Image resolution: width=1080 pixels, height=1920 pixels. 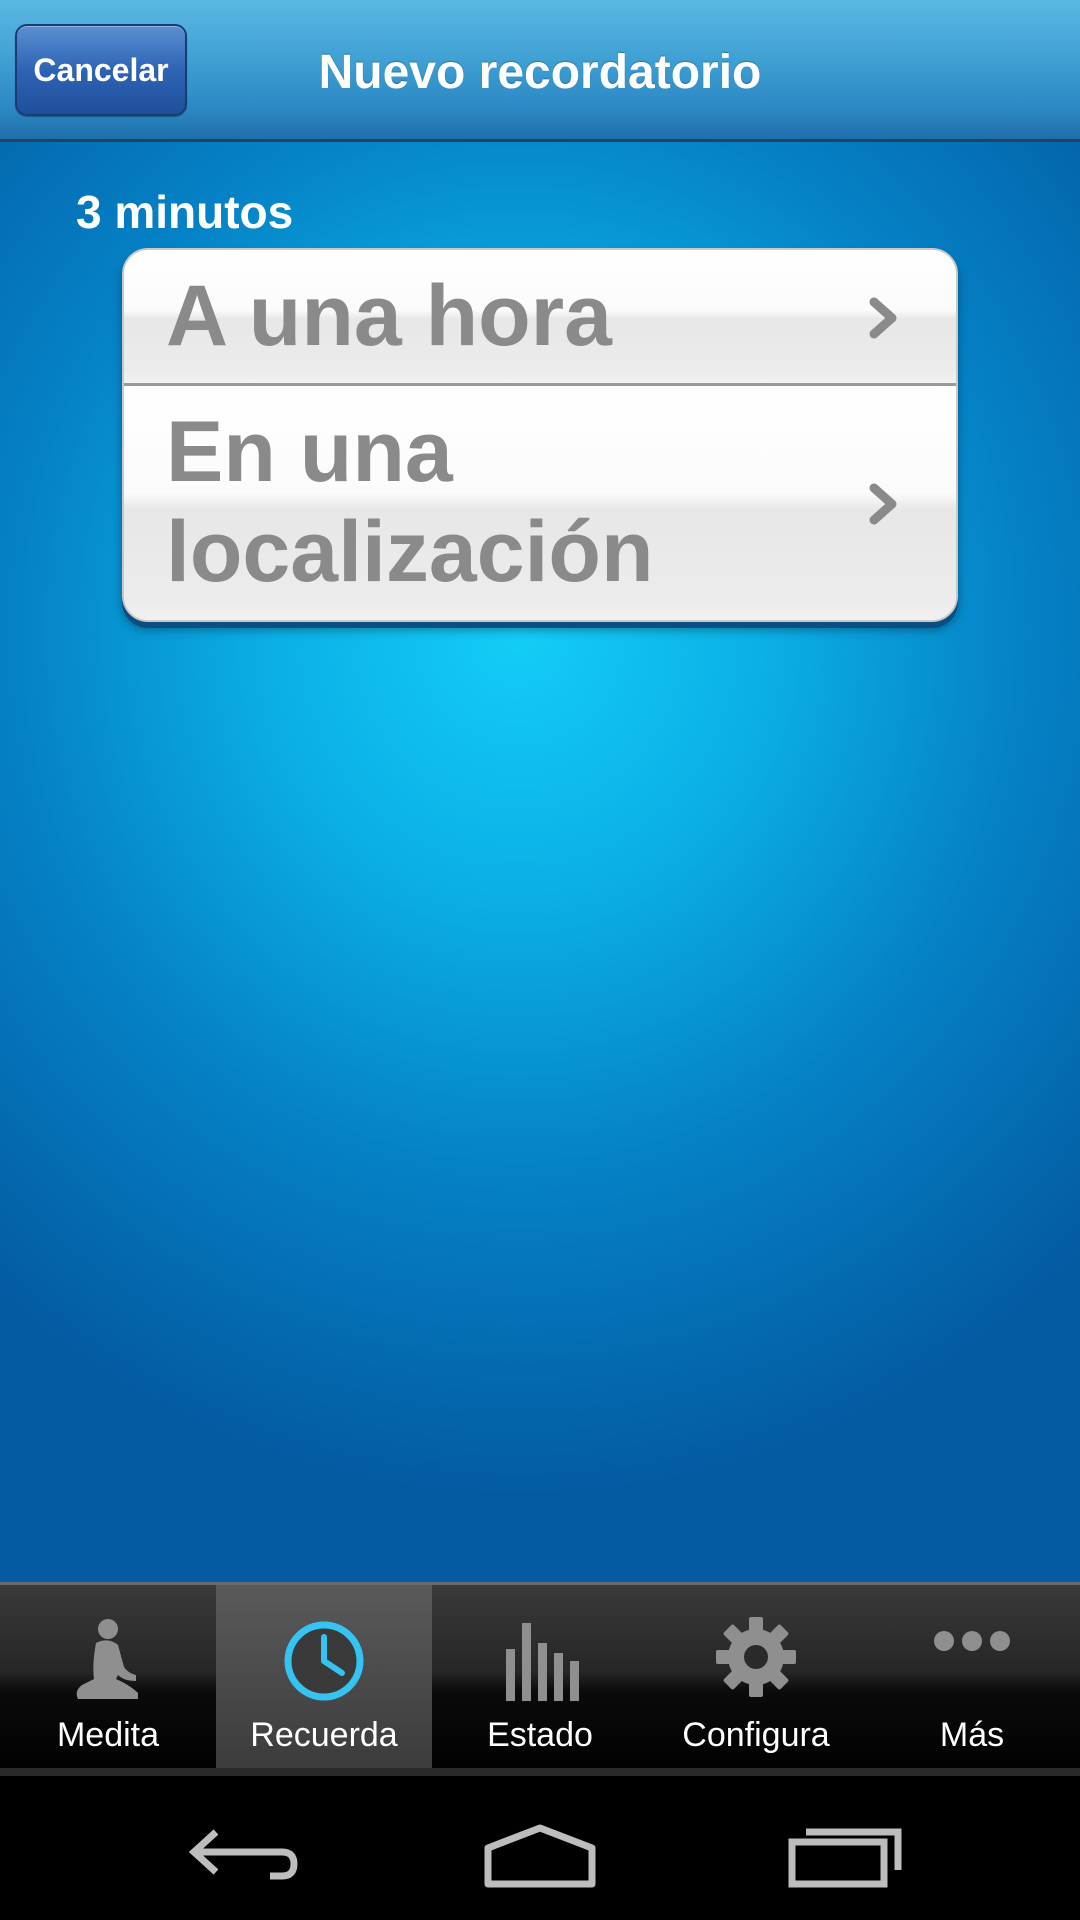 I want to click on header-bar: Cancelar Nuevo recordatorio, so click(x=540, y=71).